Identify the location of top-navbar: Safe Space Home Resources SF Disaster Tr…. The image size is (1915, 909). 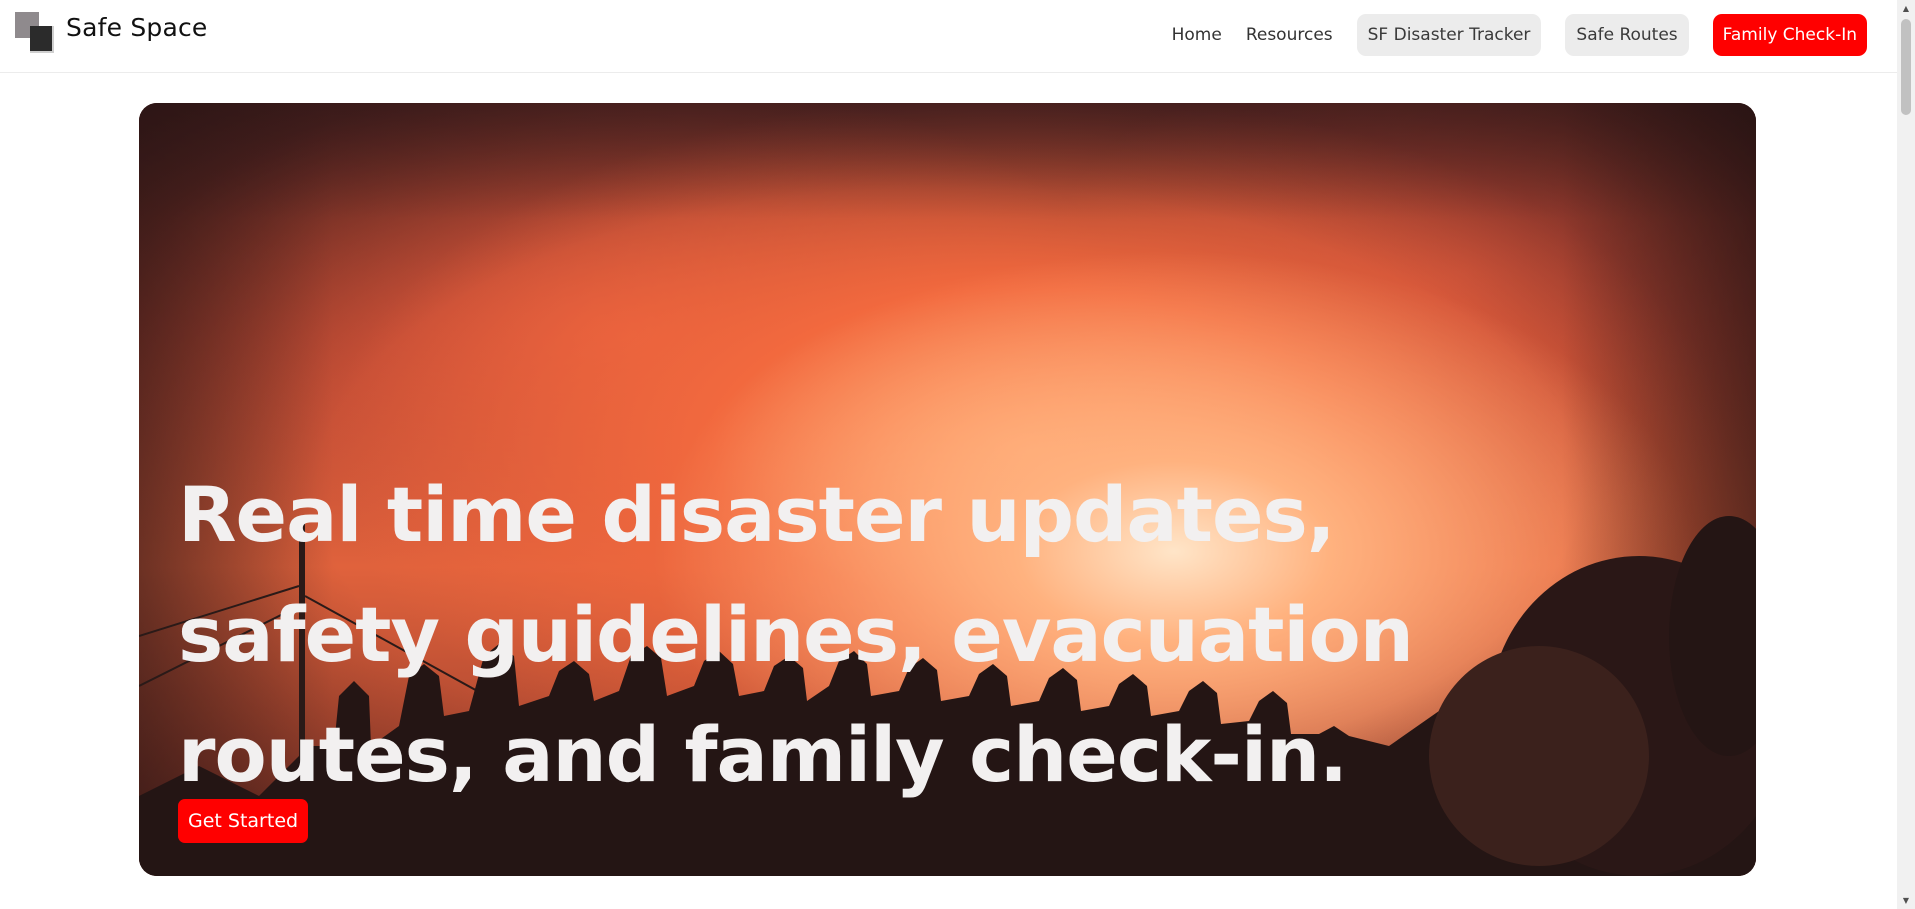
(948, 36).